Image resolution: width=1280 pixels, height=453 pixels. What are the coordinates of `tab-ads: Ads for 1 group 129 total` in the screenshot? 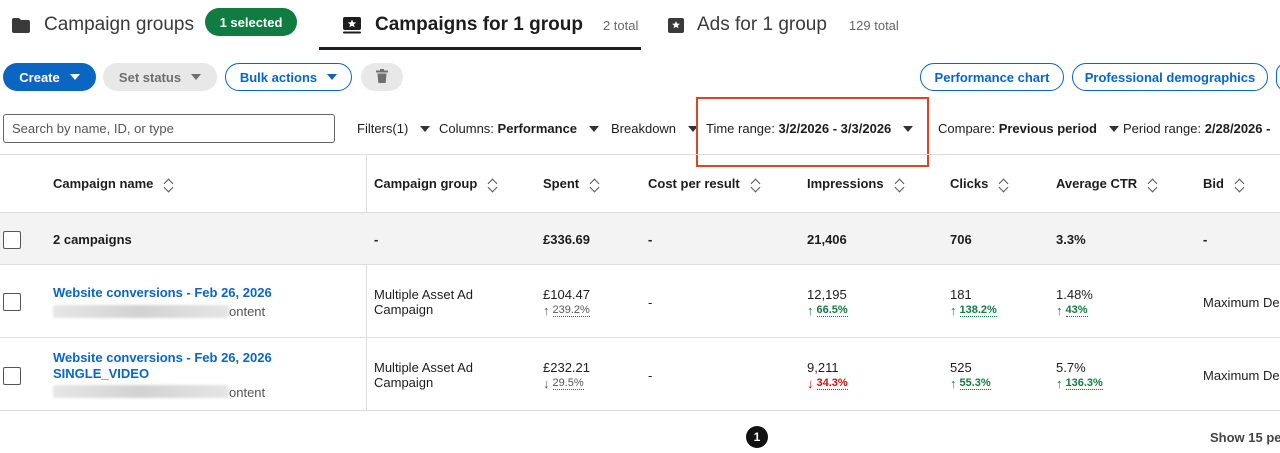 It's located at (783, 25).